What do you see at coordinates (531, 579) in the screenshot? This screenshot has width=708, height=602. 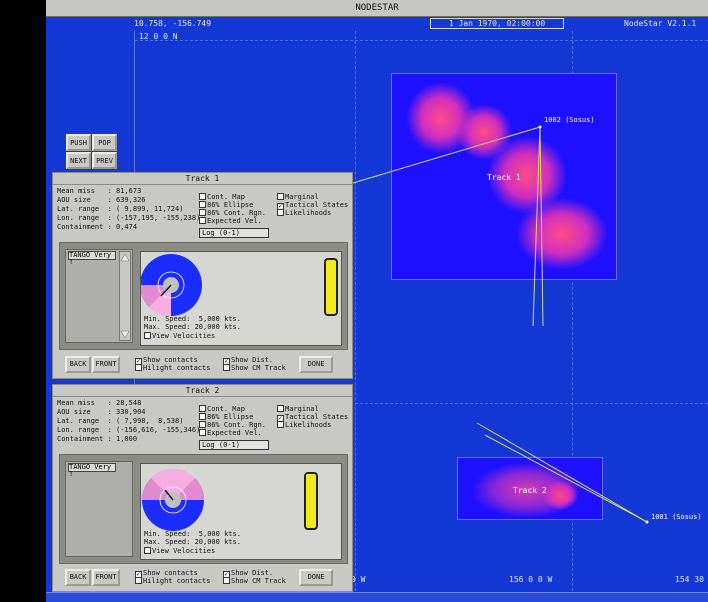 I see `lon-label: 156 0 0 W` at bounding box center [531, 579].